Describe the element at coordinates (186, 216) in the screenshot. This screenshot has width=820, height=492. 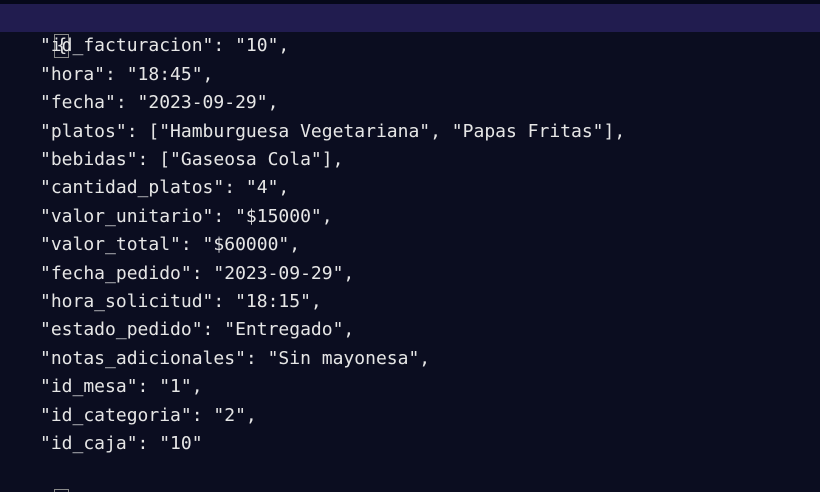
I see `json-entry: "valor_unitario": "$15000",` at that location.